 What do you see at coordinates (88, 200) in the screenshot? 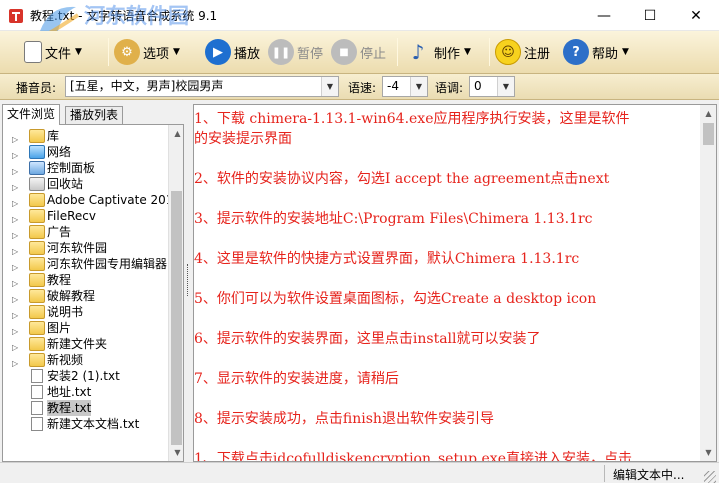
I see `tree-folder-item: ▷ Adobe Captivate 201` at bounding box center [88, 200].